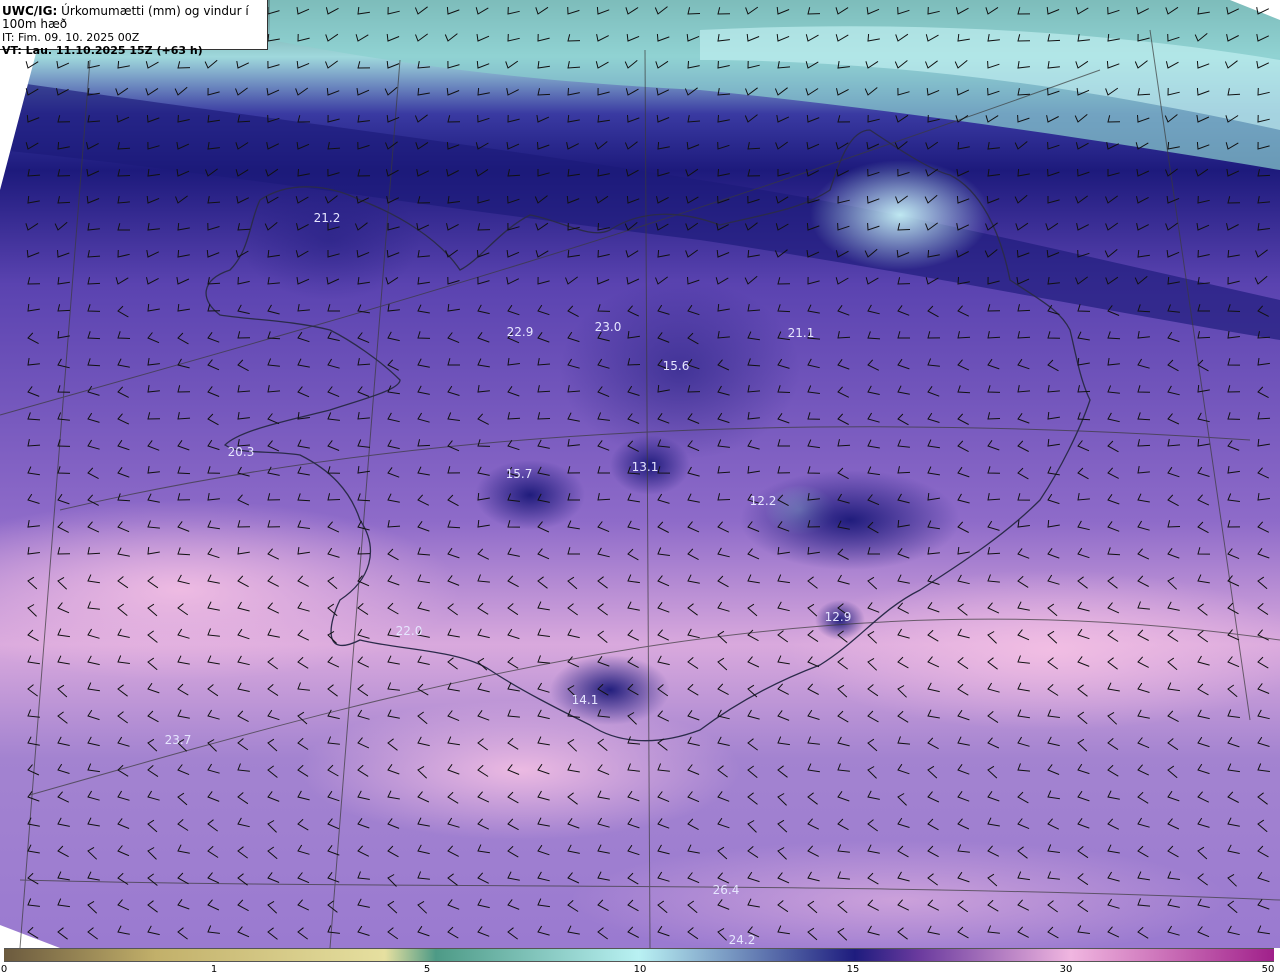  What do you see at coordinates (801, 333) in the screenshot?
I see `value-label: 21.1` at bounding box center [801, 333].